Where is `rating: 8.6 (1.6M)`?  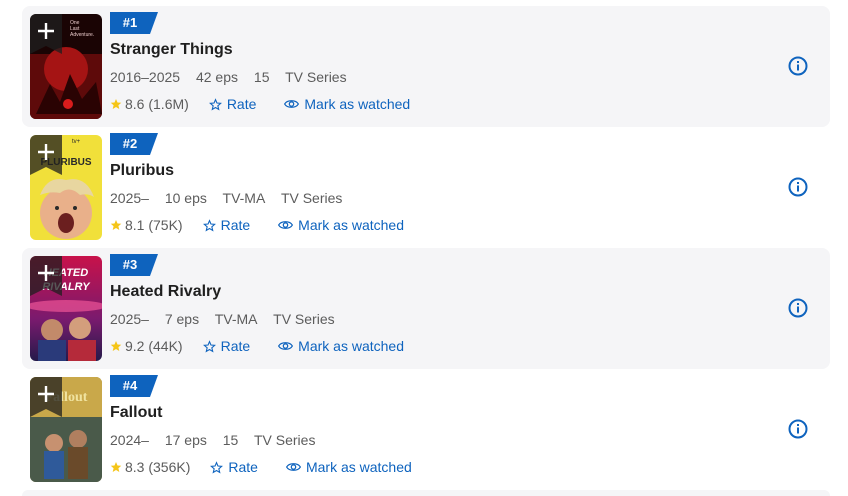
rating: 8.6 (1.6M) is located at coordinates (149, 104).